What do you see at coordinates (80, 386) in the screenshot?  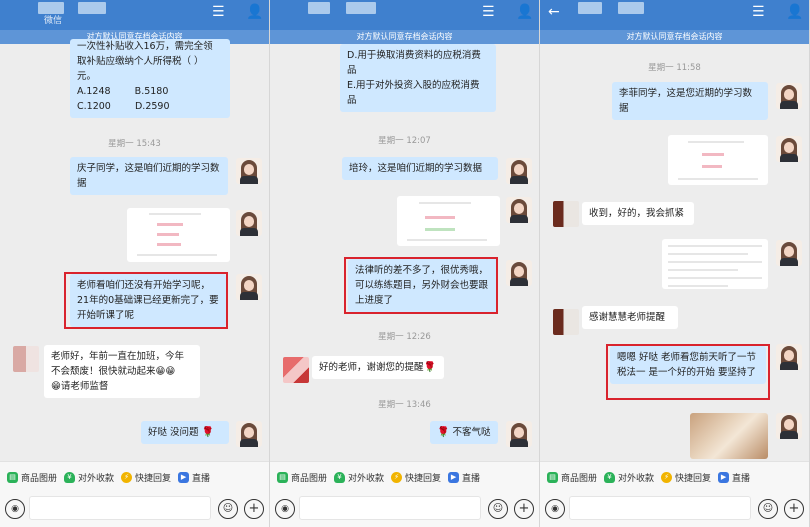 I see `reply-line: 😁请老师监督` at bounding box center [80, 386].